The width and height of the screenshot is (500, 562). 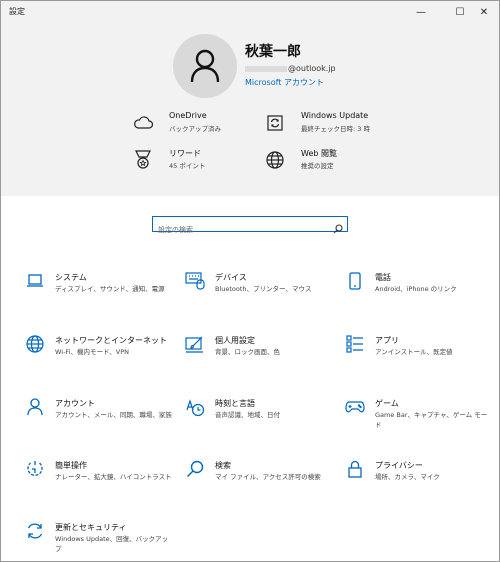 I want to click on quick-item-subtitle: 45 ポイント, so click(x=187, y=166).